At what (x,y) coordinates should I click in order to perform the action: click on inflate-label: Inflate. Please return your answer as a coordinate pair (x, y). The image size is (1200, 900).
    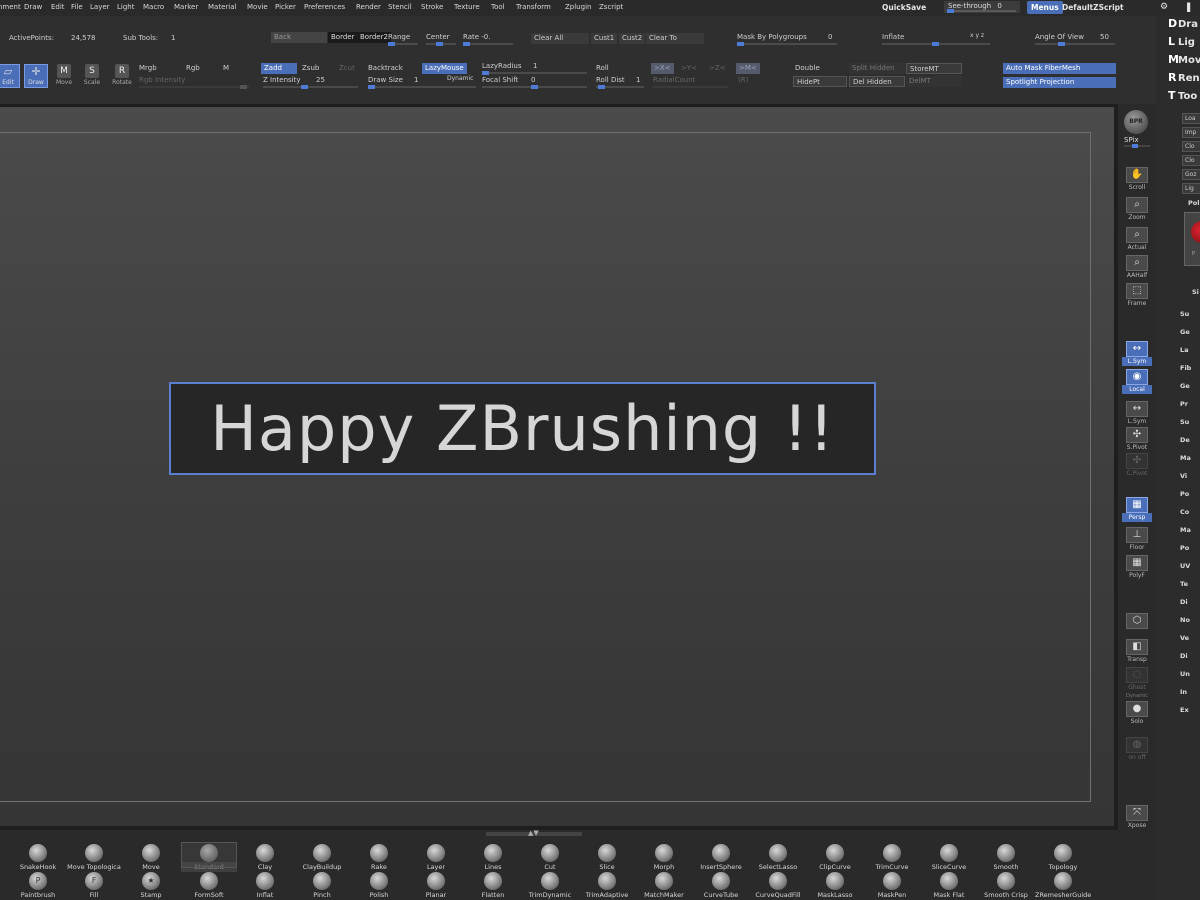
    Looking at the image, I should click on (893, 37).